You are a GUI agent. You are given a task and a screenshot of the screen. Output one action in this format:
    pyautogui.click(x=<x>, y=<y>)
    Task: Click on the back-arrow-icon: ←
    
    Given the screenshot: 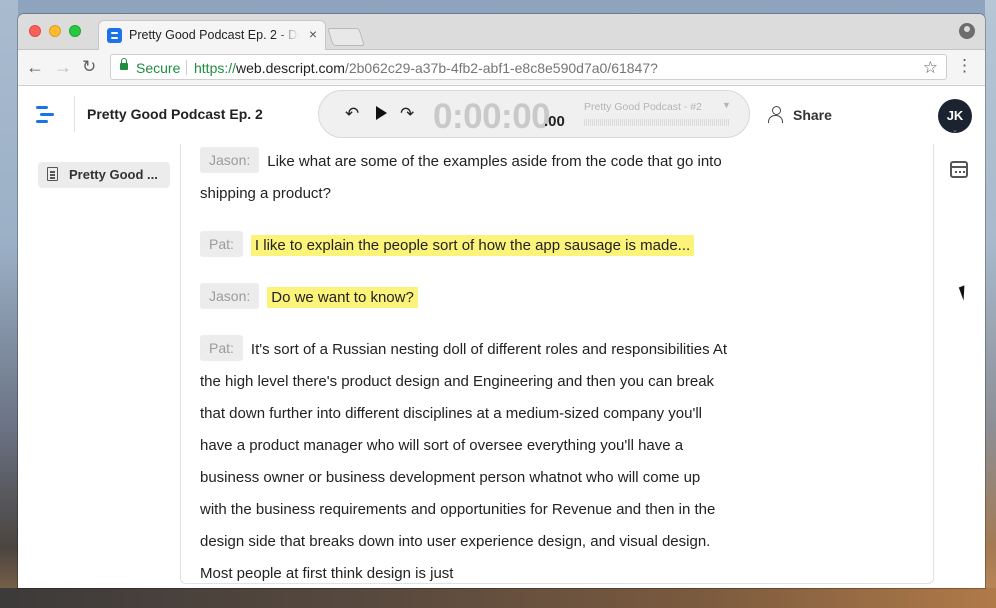 What is the action you would take?
    pyautogui.click(x=35, y=67)
    